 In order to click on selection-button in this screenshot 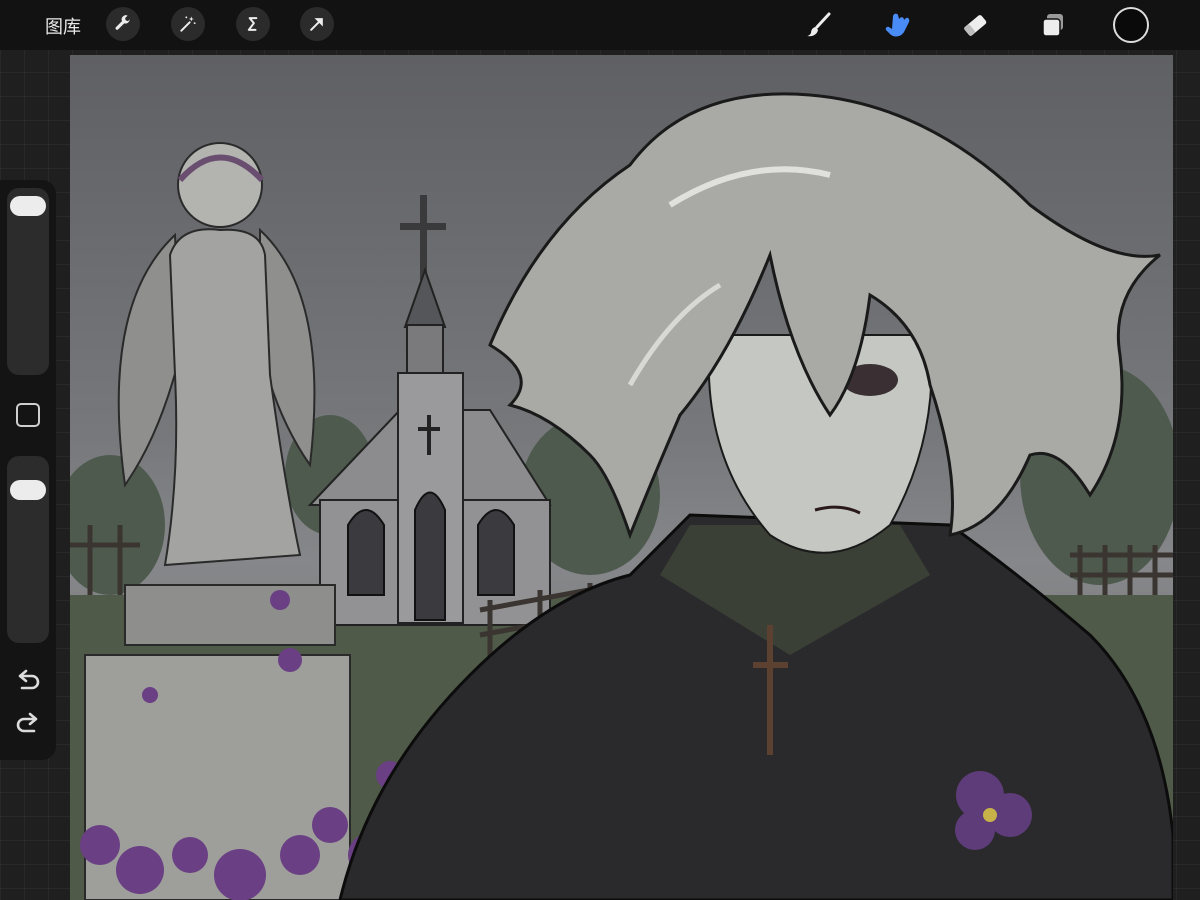, I will do `click(253, 24)`.